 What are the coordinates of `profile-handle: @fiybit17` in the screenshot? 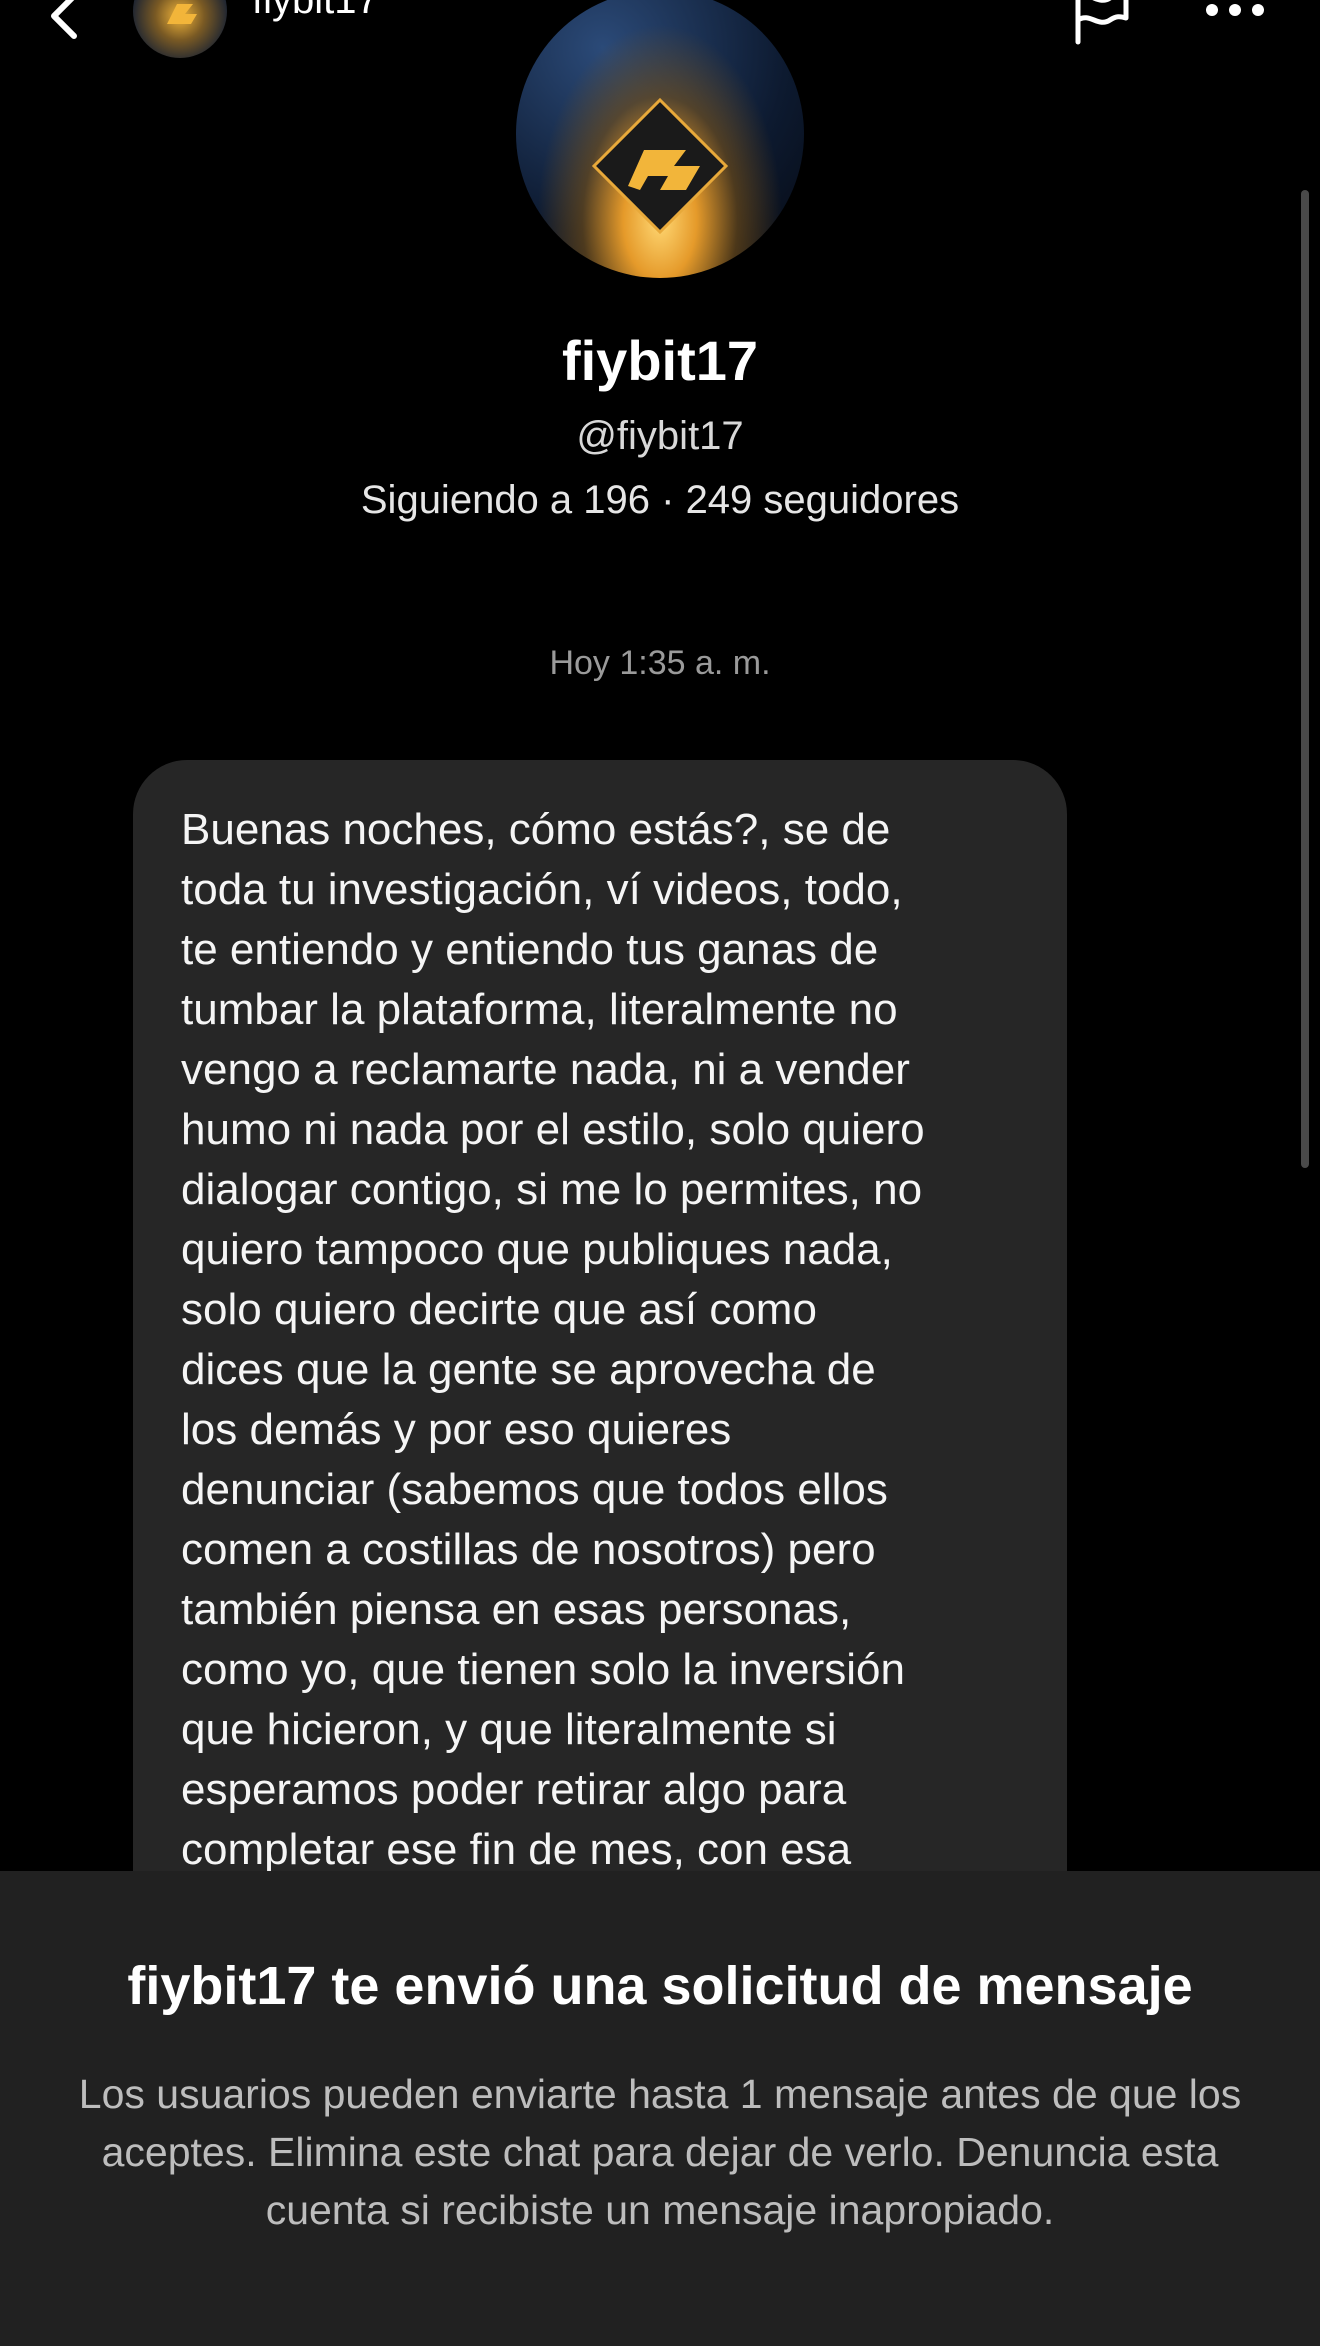 It's located at (660, 436).